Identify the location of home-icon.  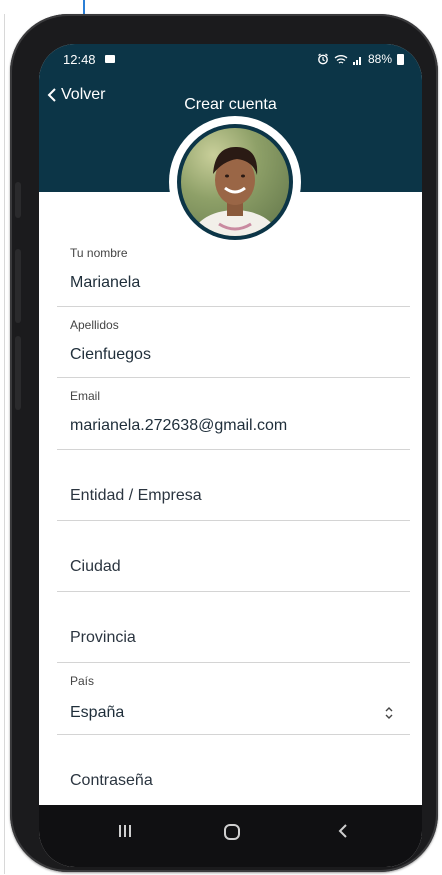
(232, 832).